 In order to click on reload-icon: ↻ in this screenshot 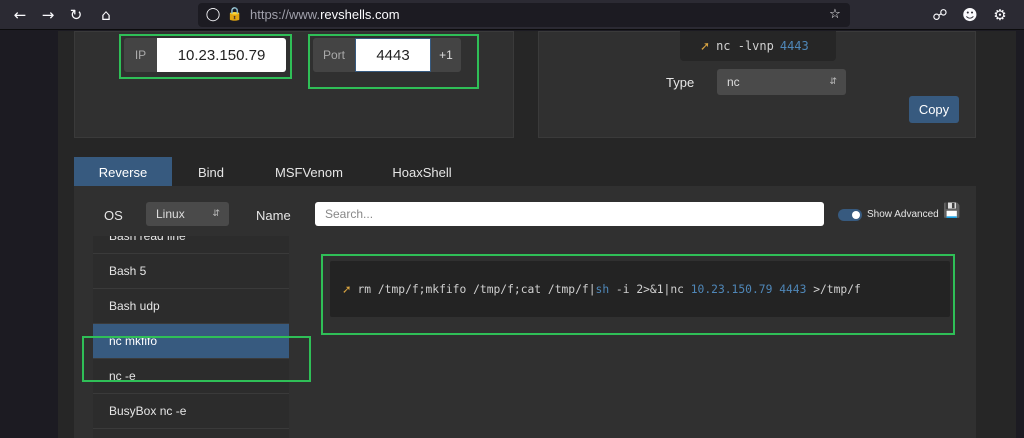, I will do `click(76, 15)`.